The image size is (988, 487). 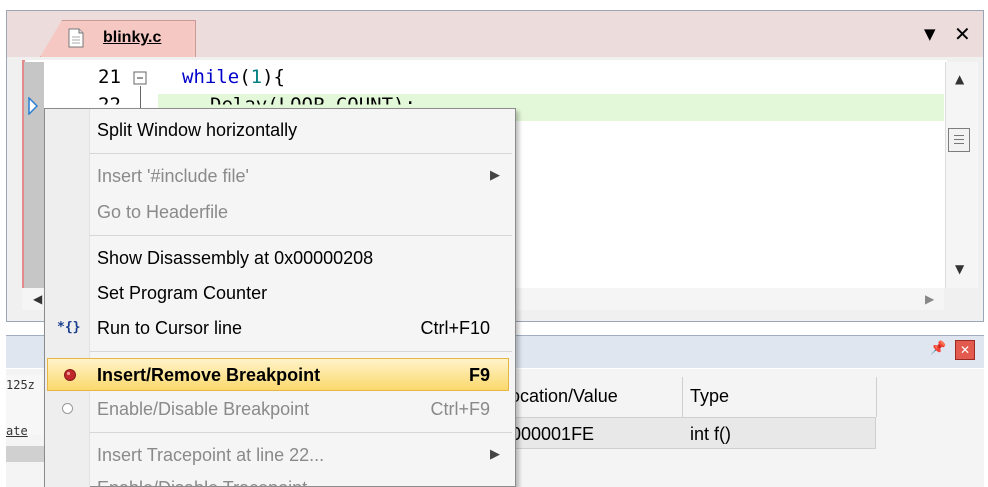 What do you see at coordinates (70, 375) in the screenshot?
I see `breakpoint-icon` at bounding box center [70, 375].